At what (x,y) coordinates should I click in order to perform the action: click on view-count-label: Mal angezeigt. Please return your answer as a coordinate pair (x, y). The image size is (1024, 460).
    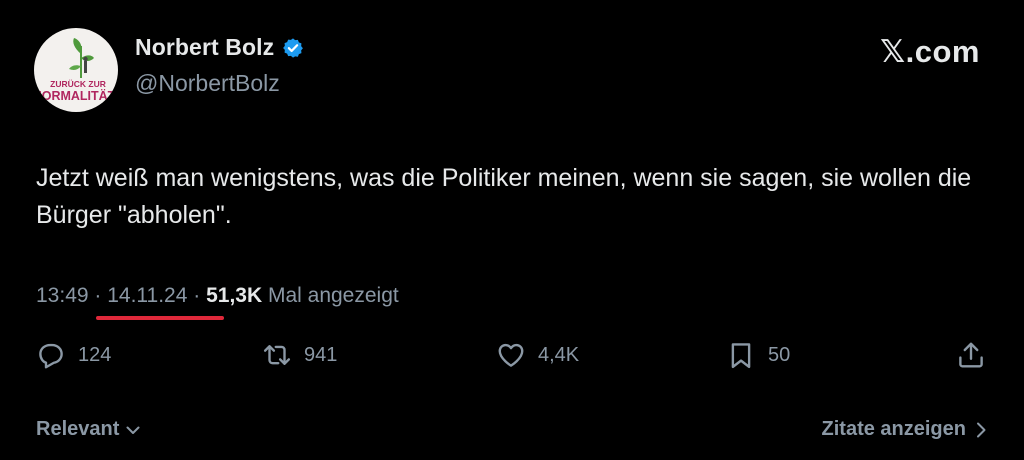
    Looking at the image, I should click on (330, 295).